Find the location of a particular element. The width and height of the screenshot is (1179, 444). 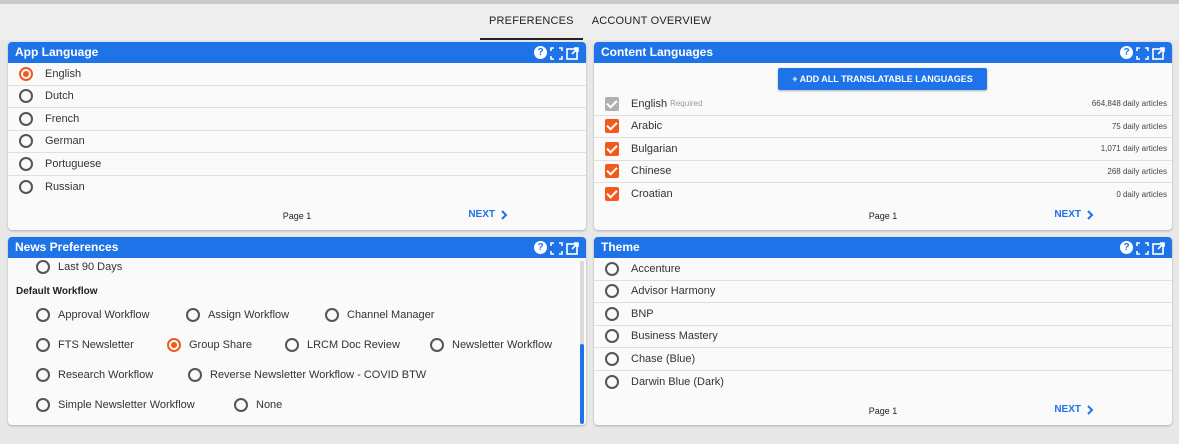

option-label: Business Mastery is located at coordinates (674, 336).